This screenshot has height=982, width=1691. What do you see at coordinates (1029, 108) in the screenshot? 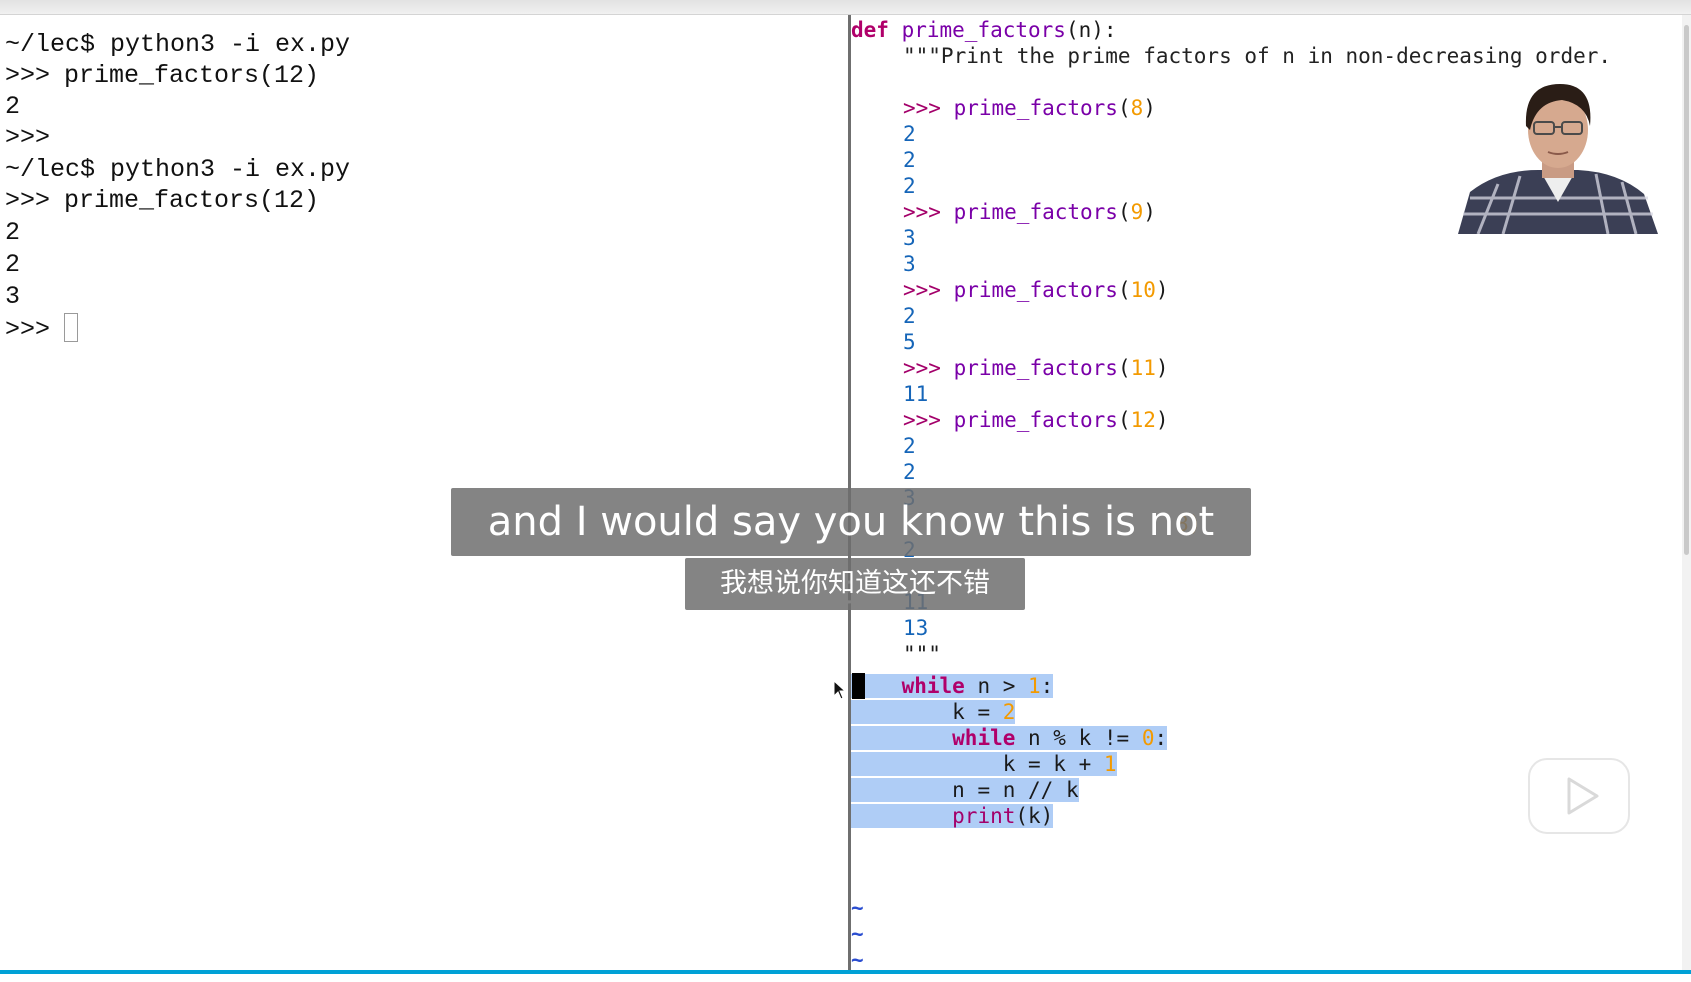
I see `doctest-call: >>> prime_factors(8)` at bounding box center [1029, 108].